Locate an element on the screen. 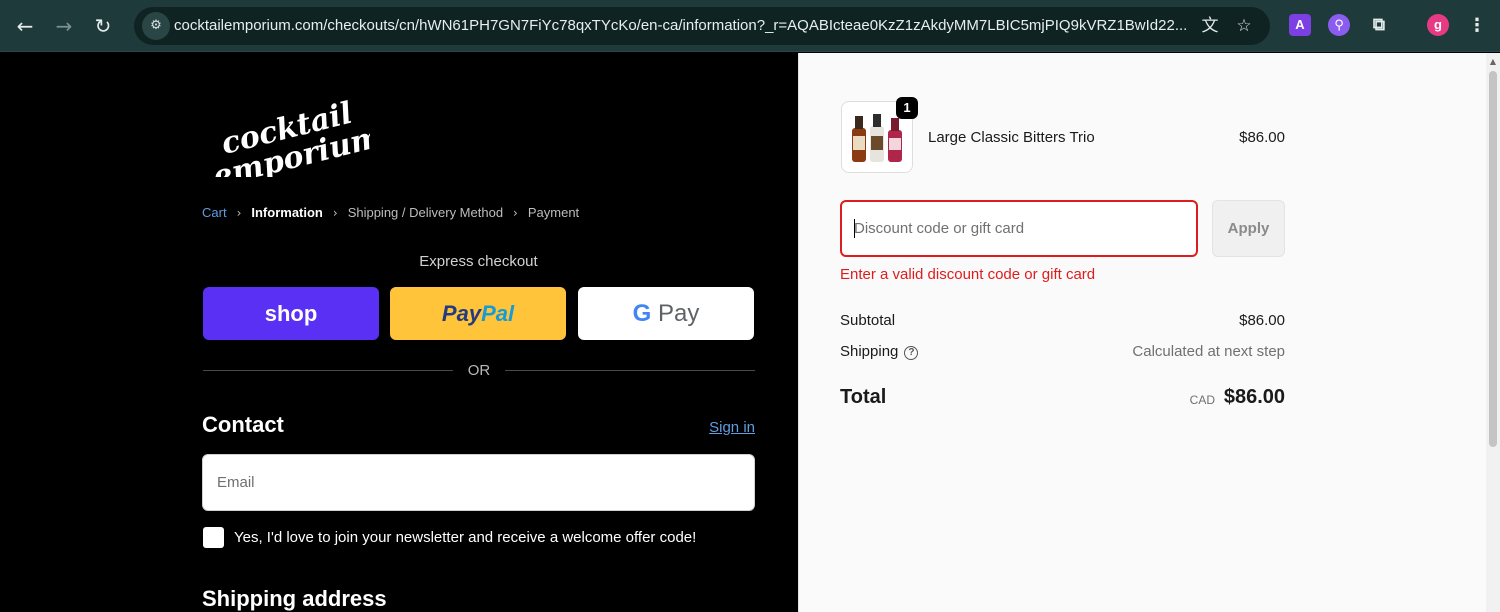 The width and height of the screenshot is (1500, 612). shop-pay-label: shop is located at coordinates (291, 313).